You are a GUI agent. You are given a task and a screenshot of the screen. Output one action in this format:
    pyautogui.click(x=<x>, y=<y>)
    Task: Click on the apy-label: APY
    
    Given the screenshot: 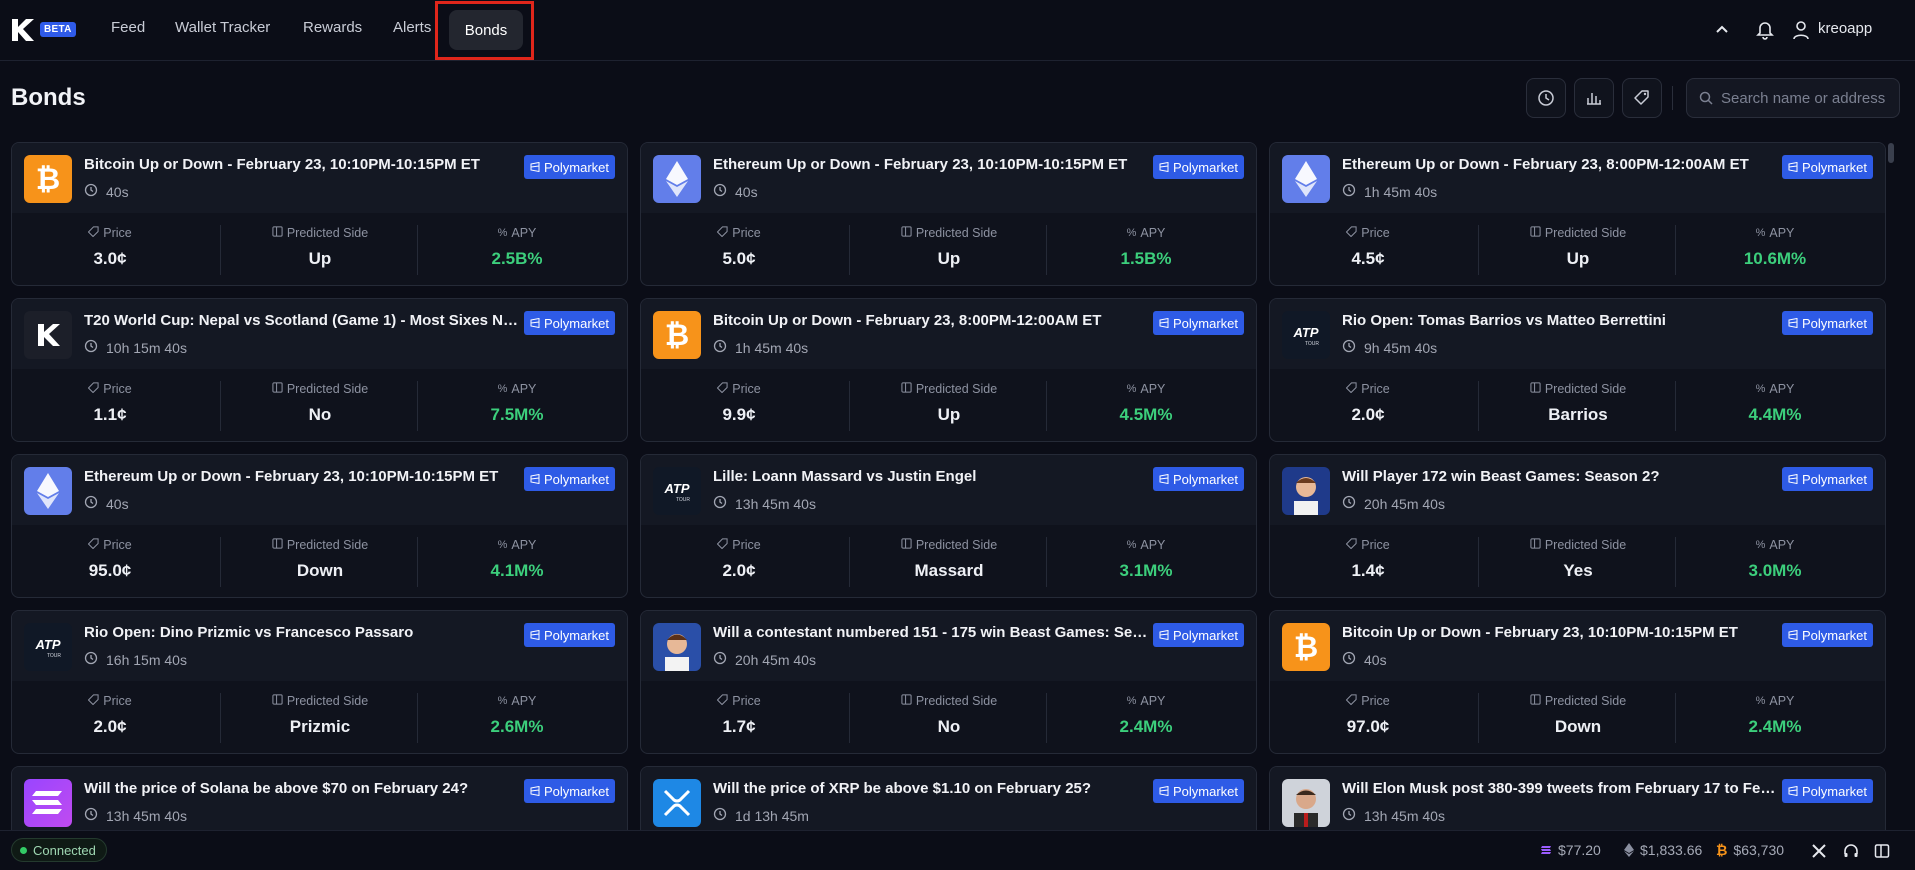 What is the action you would take?
    pyautogui.click(x=524, y=389)
    